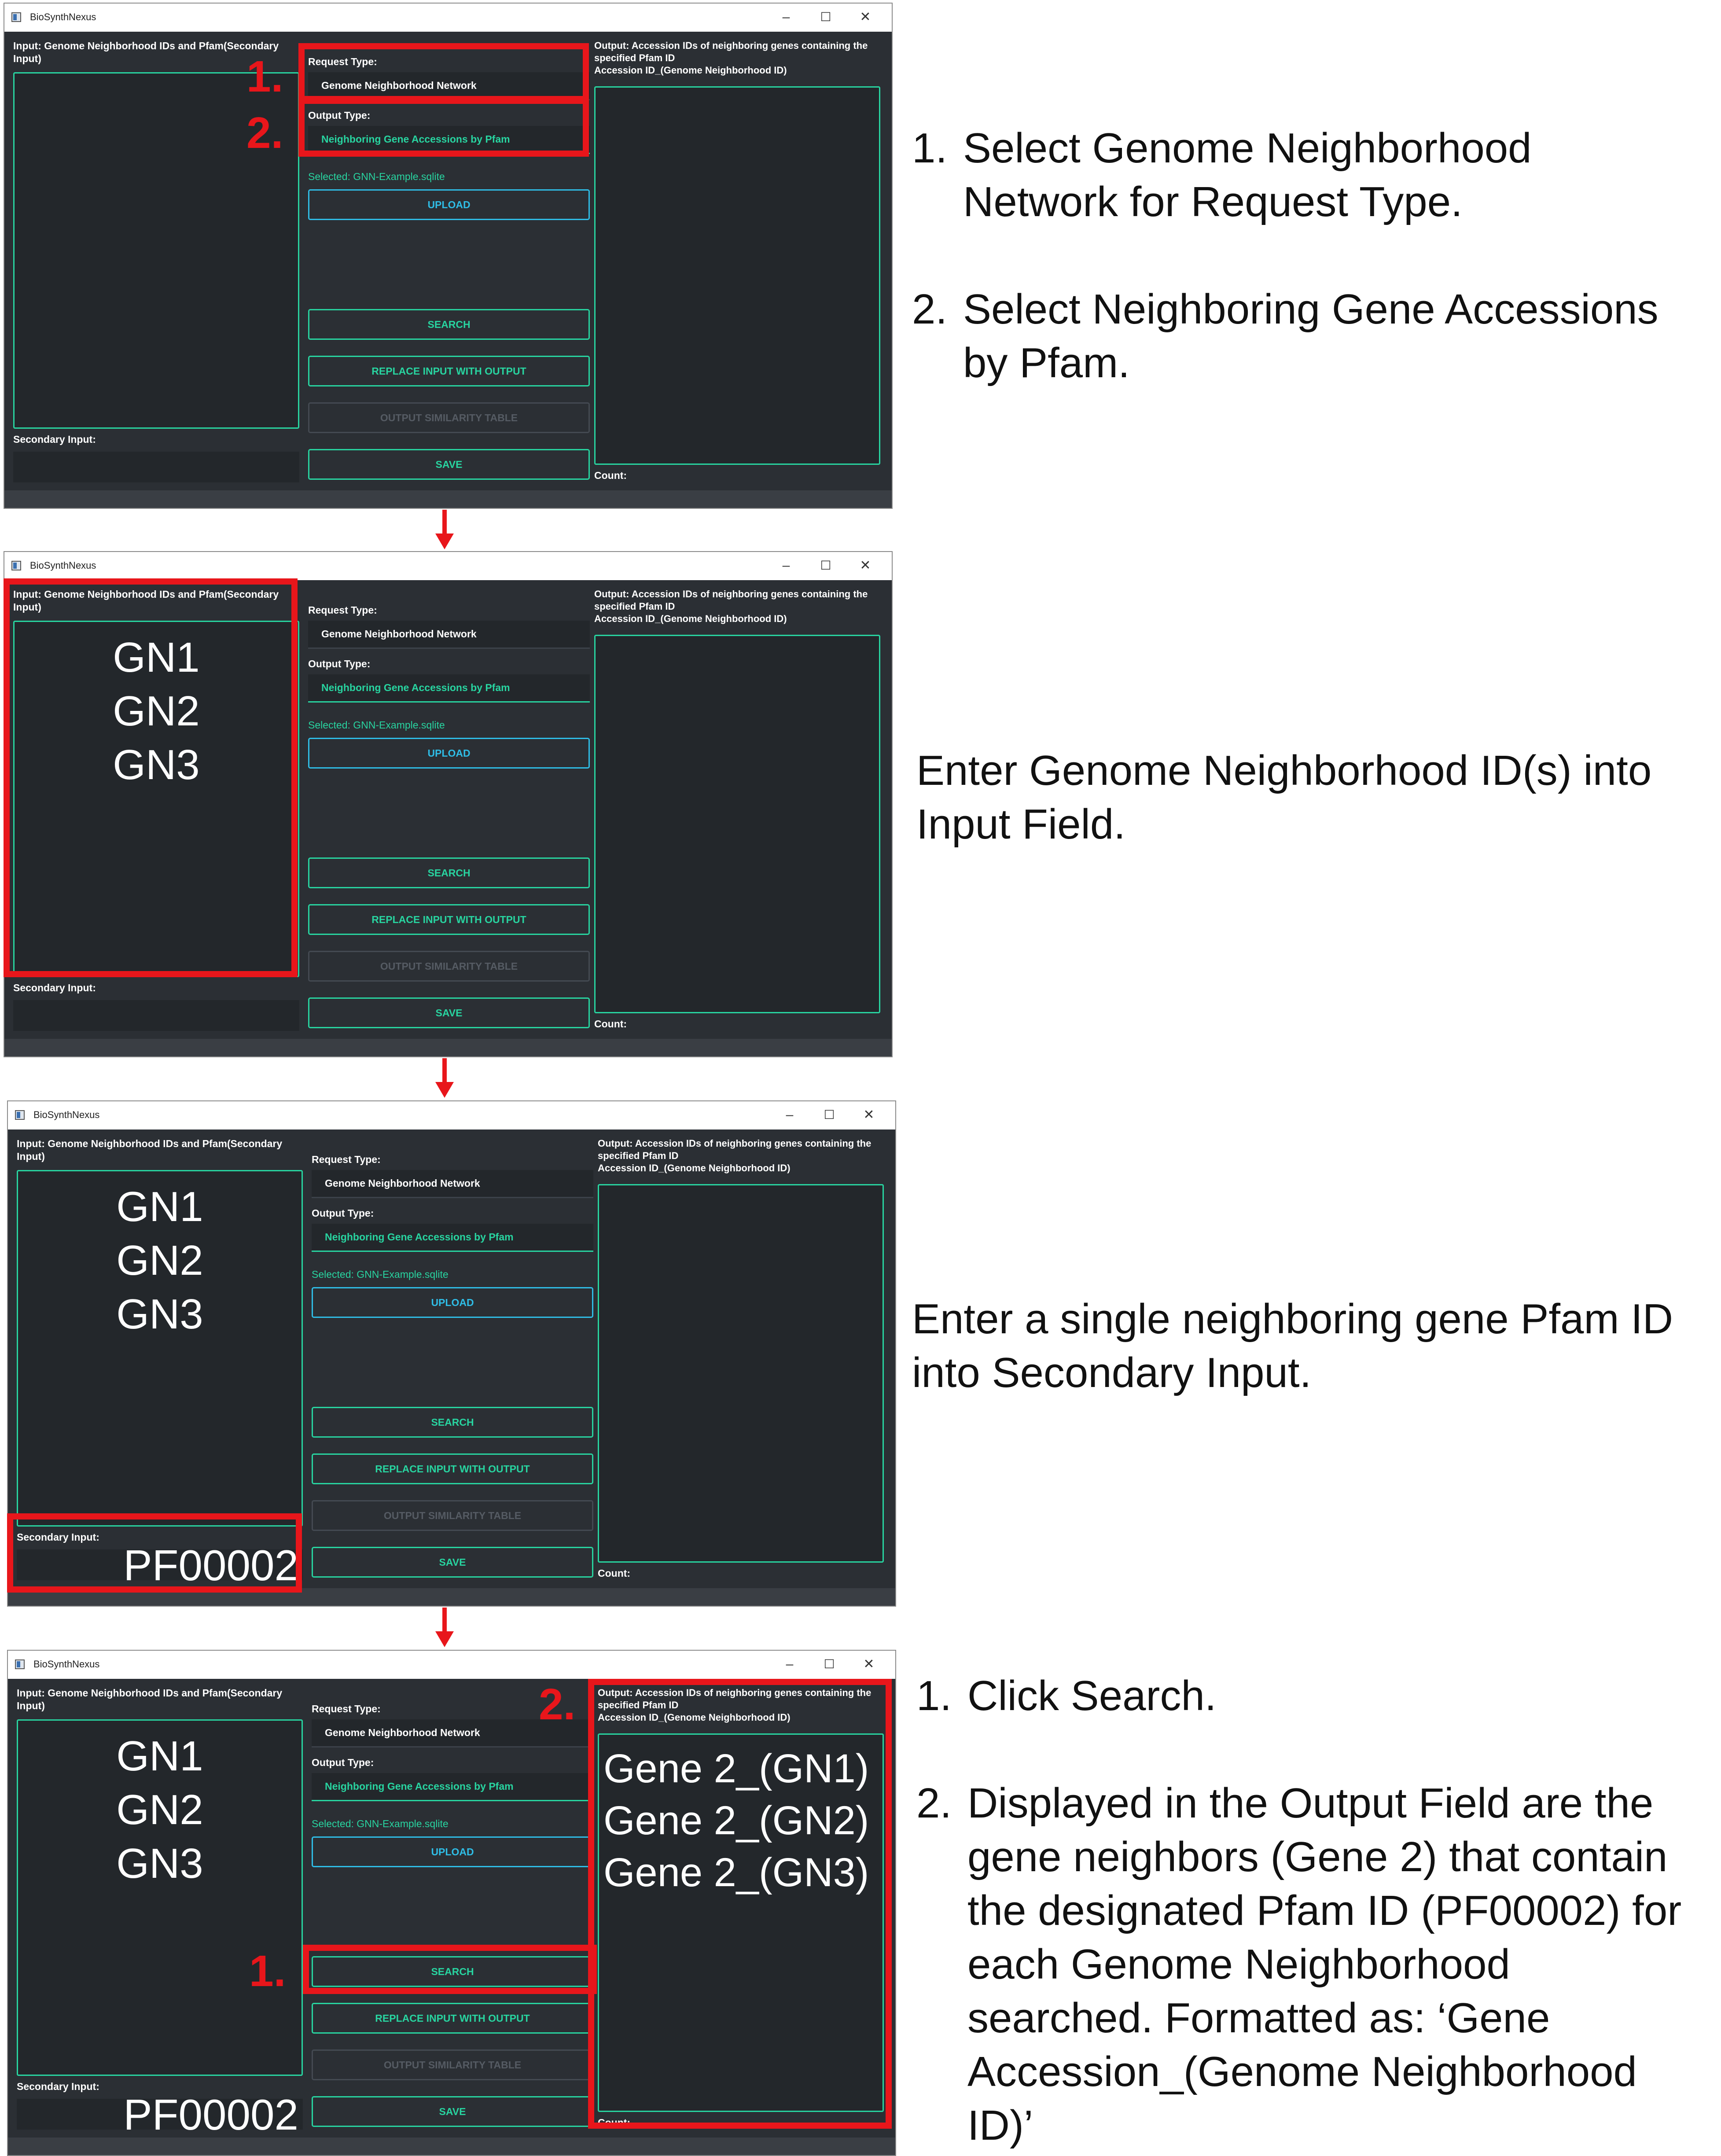  What do you see at coordinates (154, 1553) in the screenshot?
I see `highlight-secondary-input` at bounding box center [154, 1553].